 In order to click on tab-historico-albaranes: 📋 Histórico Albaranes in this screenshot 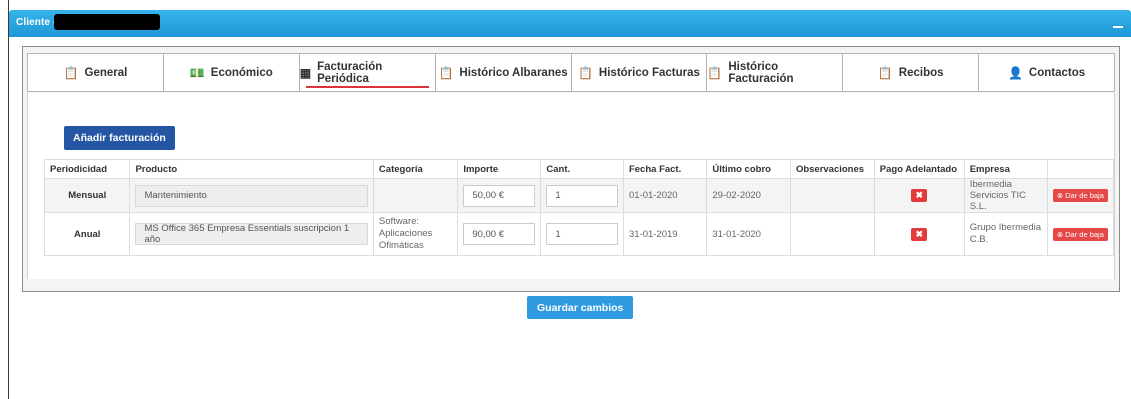, I will do `click(504, 72)`.